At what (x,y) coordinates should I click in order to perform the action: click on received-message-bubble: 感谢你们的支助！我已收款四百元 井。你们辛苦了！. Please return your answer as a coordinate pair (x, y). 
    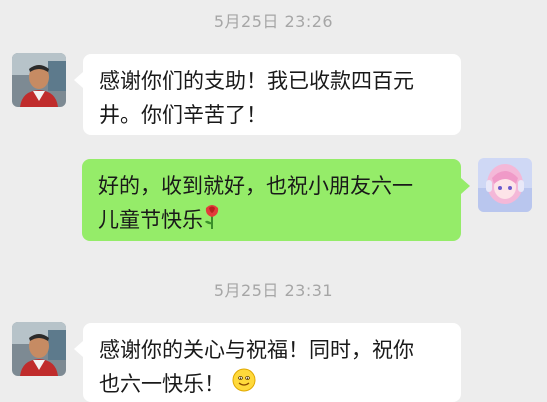
    Looking at the image, I should click on (272, 94).